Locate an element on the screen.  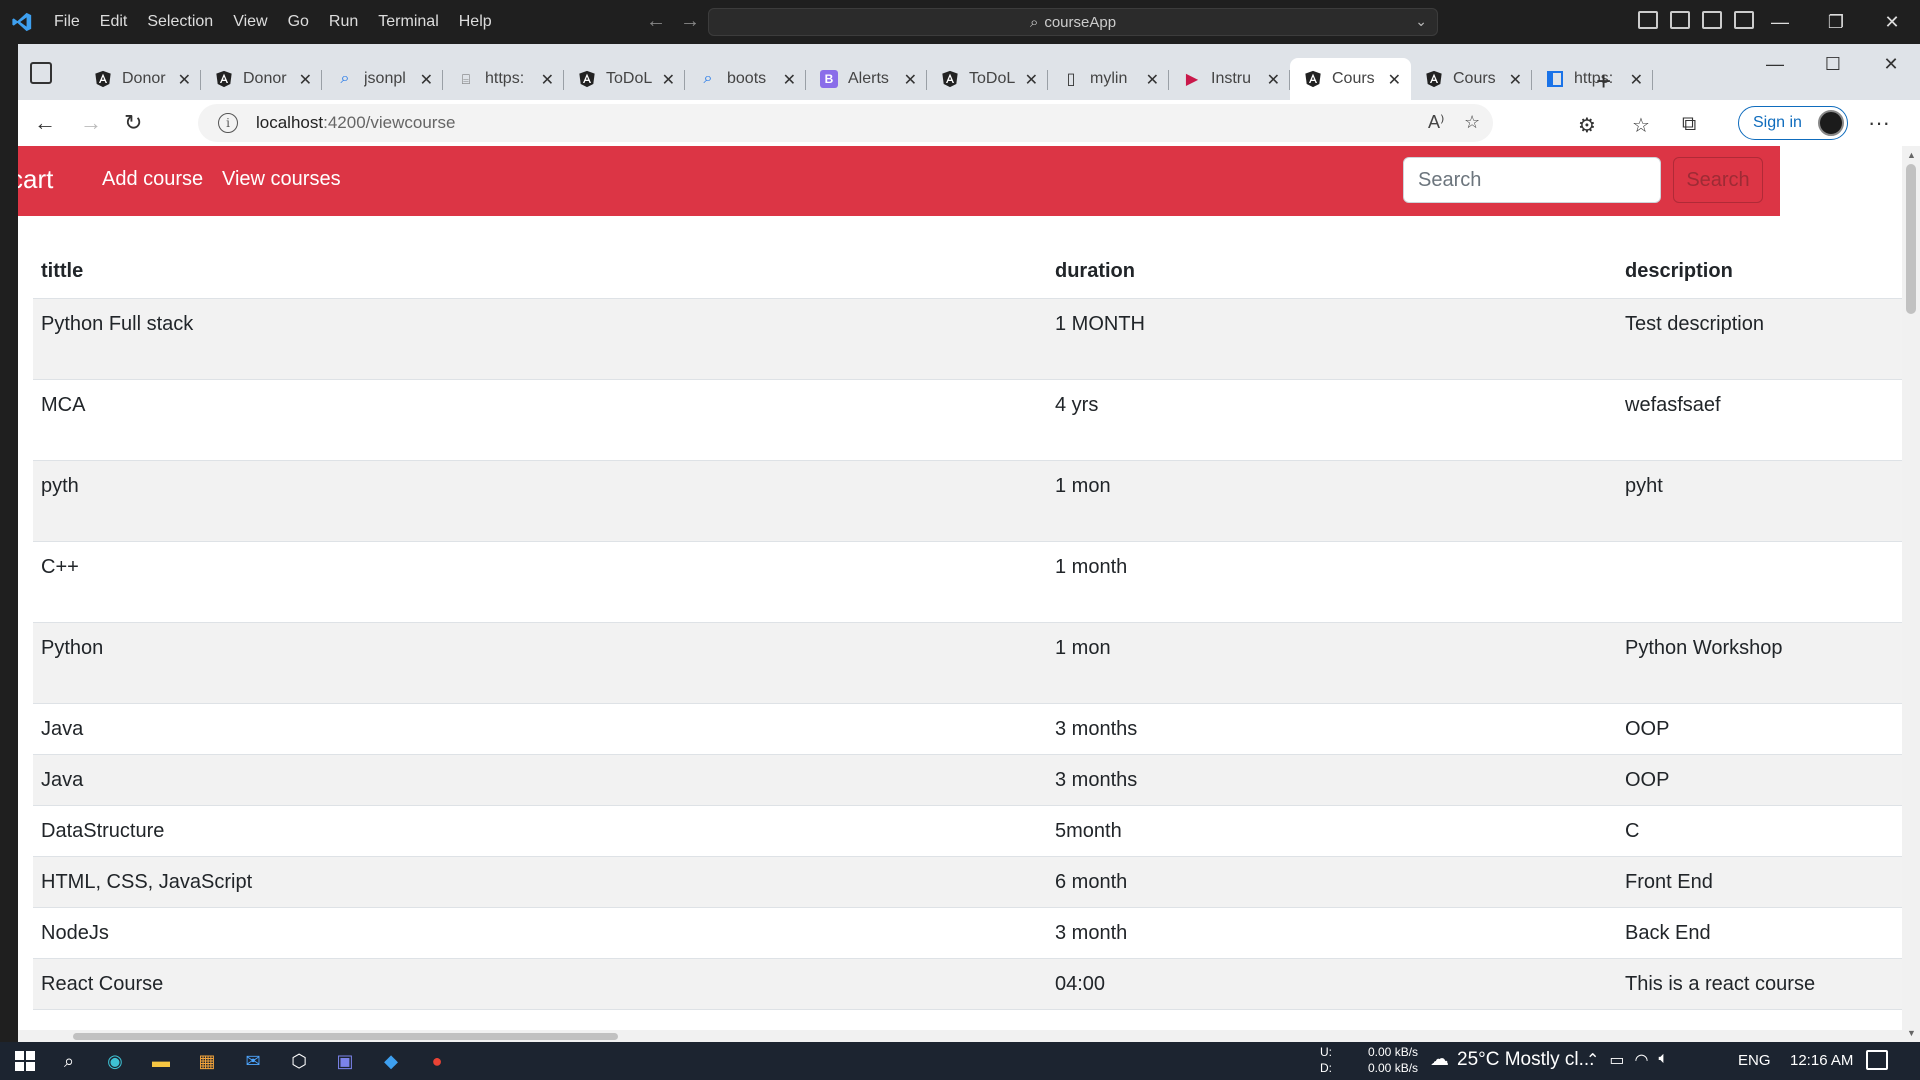
vscode-nav-arrows: ← → is located at coordinates (673, 21).